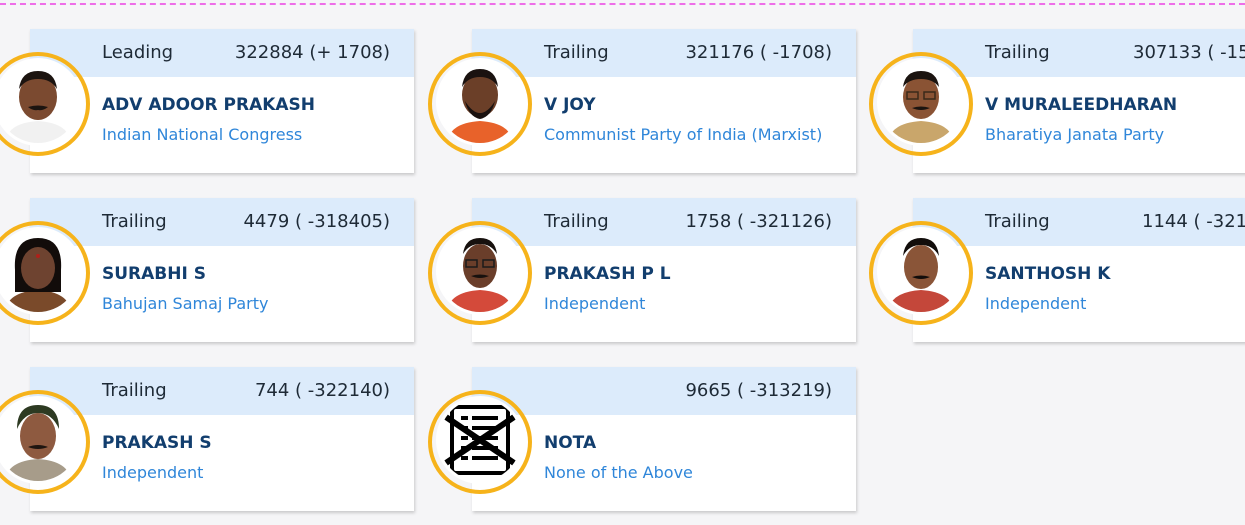 The height and width of the screenshot is (525, 1245). Describe the element at coordinates (185, 303) in the screenshot. I see `candidate-party: Bahujan Samaj Party` at that location.